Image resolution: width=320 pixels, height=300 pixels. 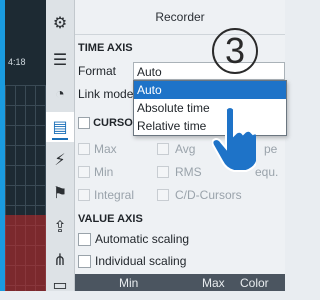 What do you see at coordinates (129, 283) in the screenshot?
I see `col-min: Min` at bounding box center [129, 283].